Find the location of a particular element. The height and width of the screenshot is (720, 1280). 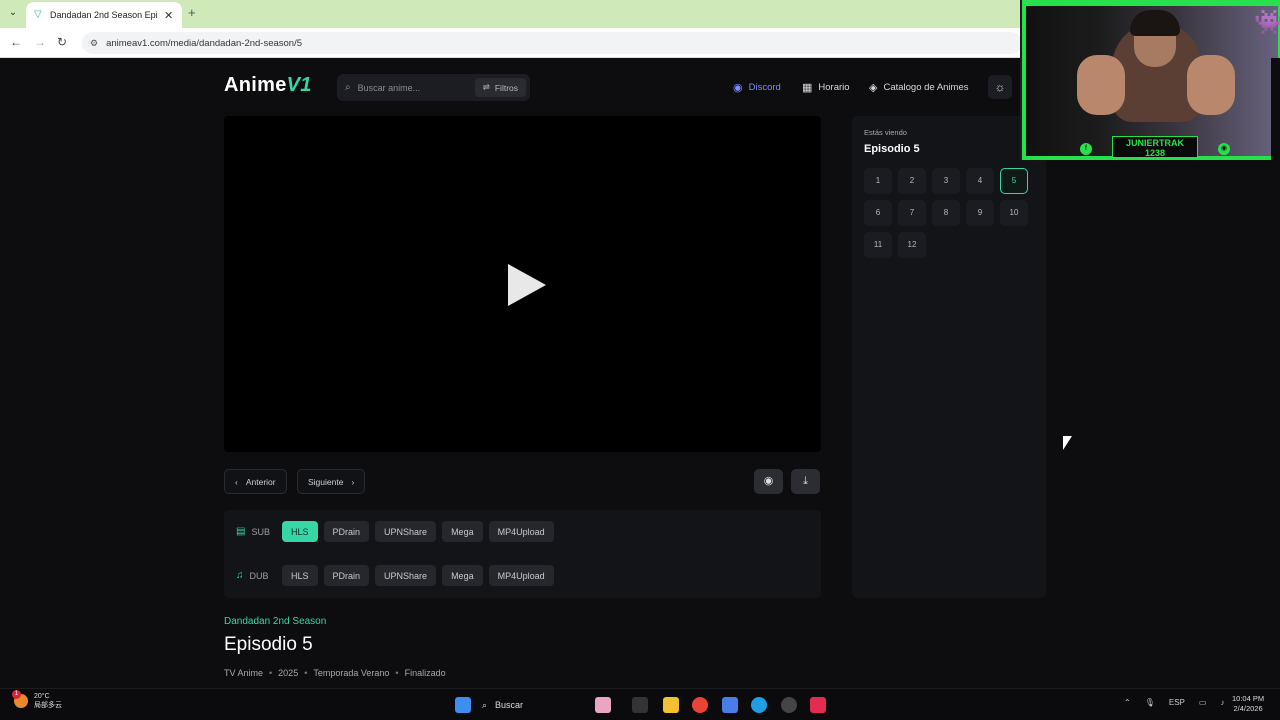

meta-season: Temporada Verano is located at coordinates (351, 673).